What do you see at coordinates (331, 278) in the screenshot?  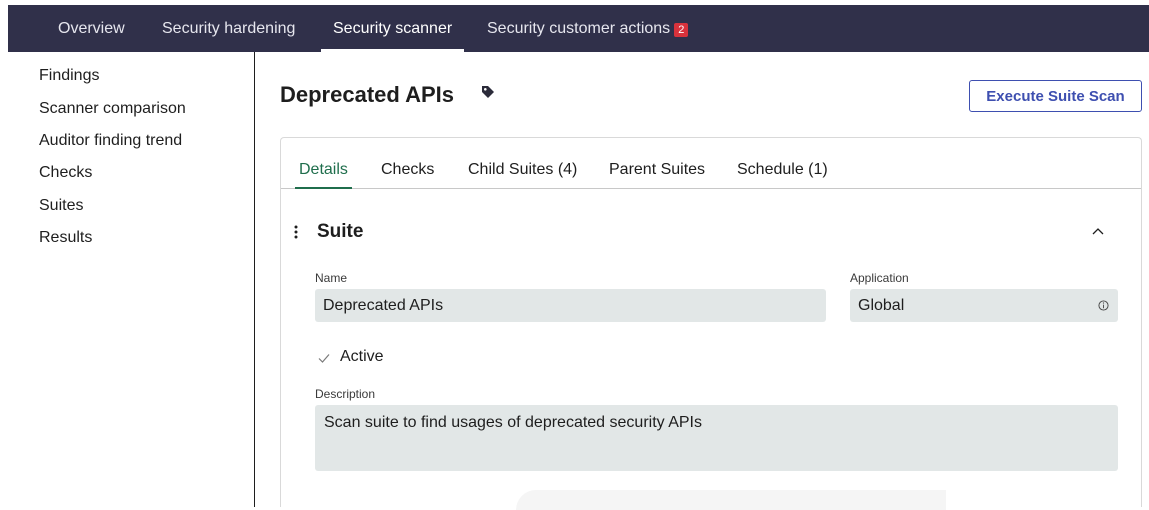 I see `name-label: Name` at bounding box center [331, 278].